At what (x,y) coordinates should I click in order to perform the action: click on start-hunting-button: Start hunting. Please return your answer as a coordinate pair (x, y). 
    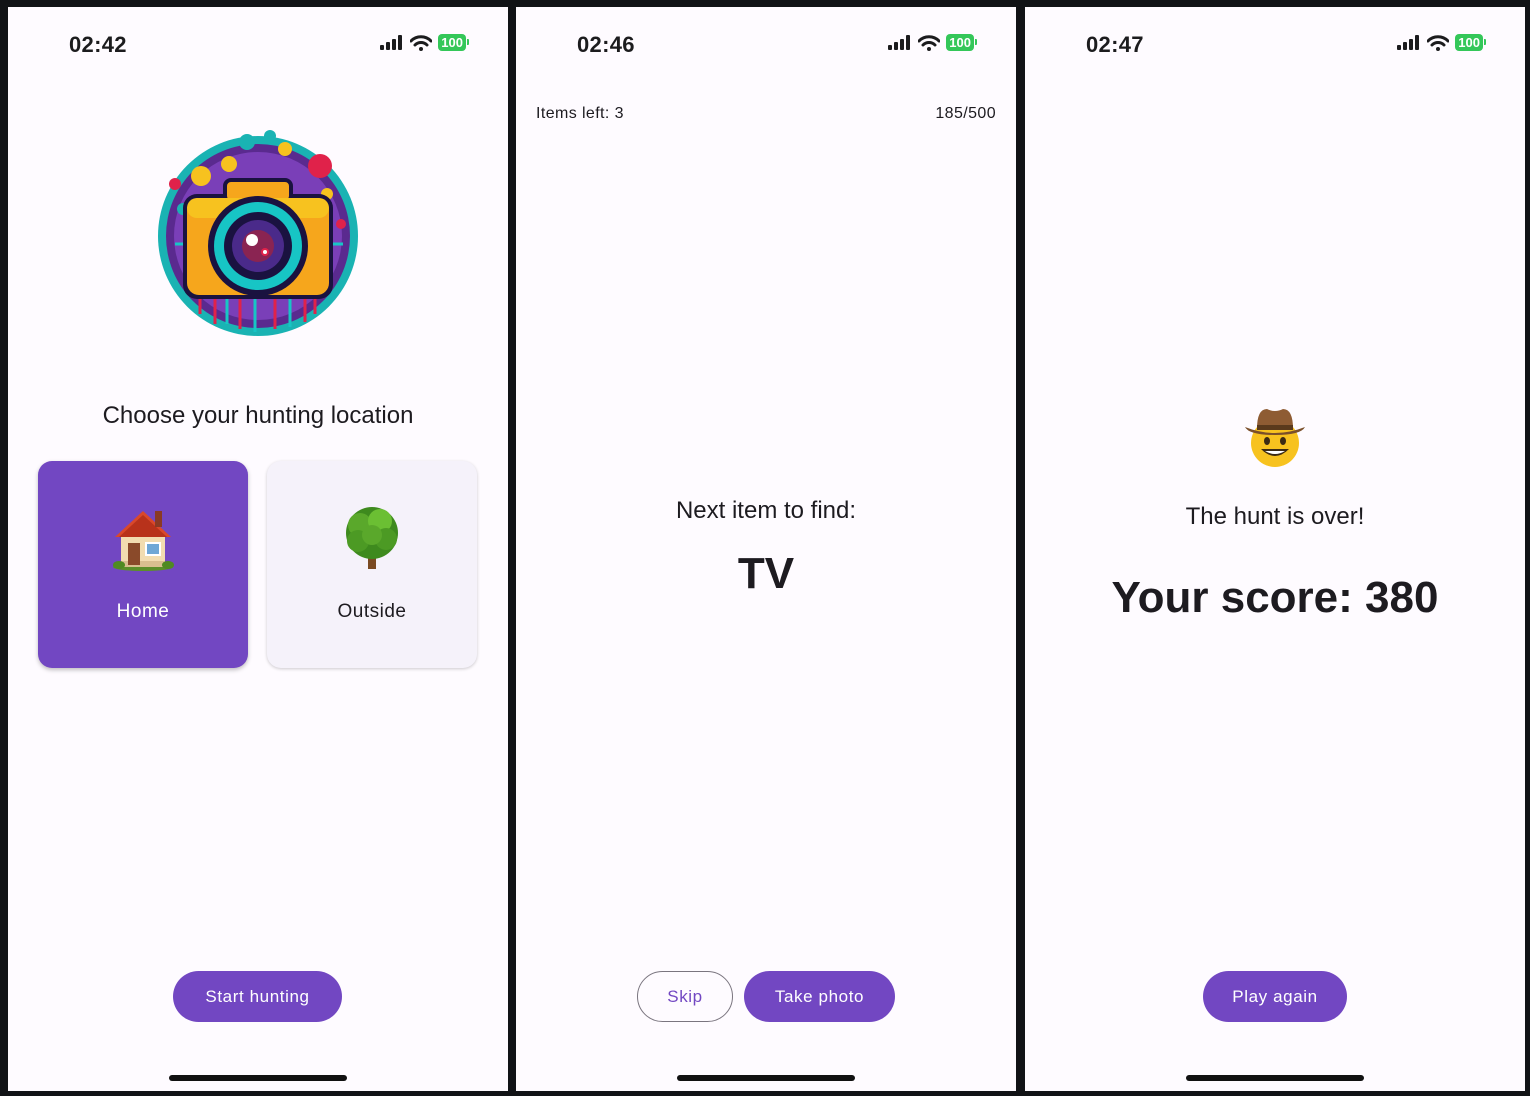
    Looking at the image, I should click on (257, 996).